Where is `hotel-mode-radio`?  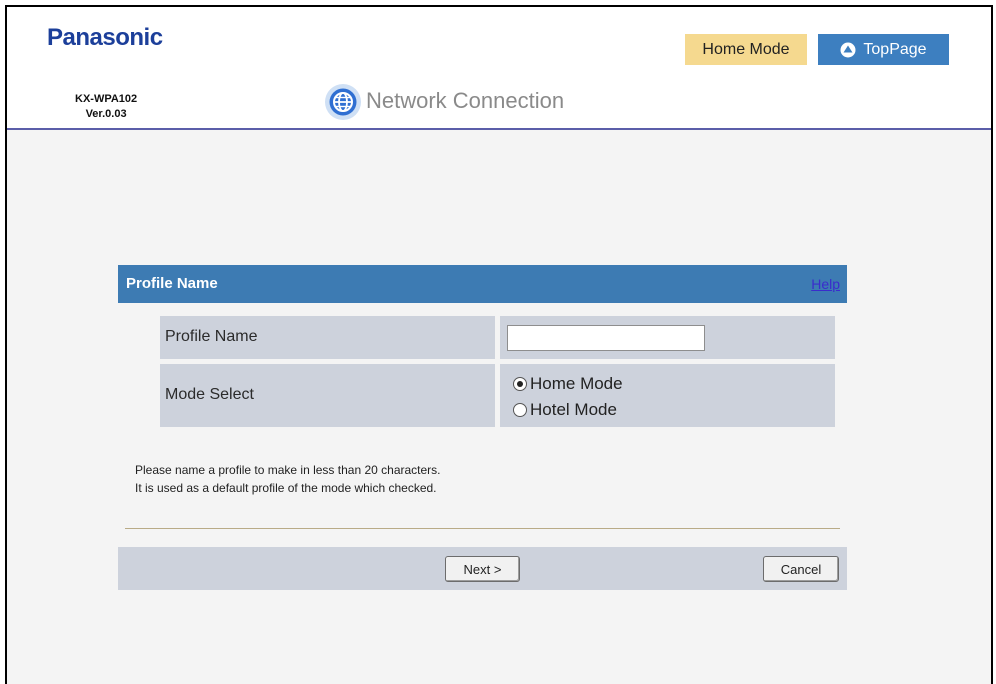
hotel-mode-radio is located at coordinates (520, 410).